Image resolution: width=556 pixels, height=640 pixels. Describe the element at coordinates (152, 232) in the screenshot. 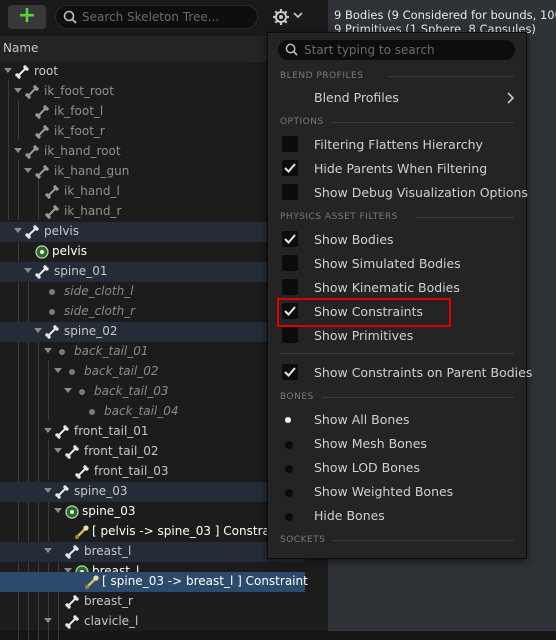

I see `tree-row-pelvis: pelvis` at that location.